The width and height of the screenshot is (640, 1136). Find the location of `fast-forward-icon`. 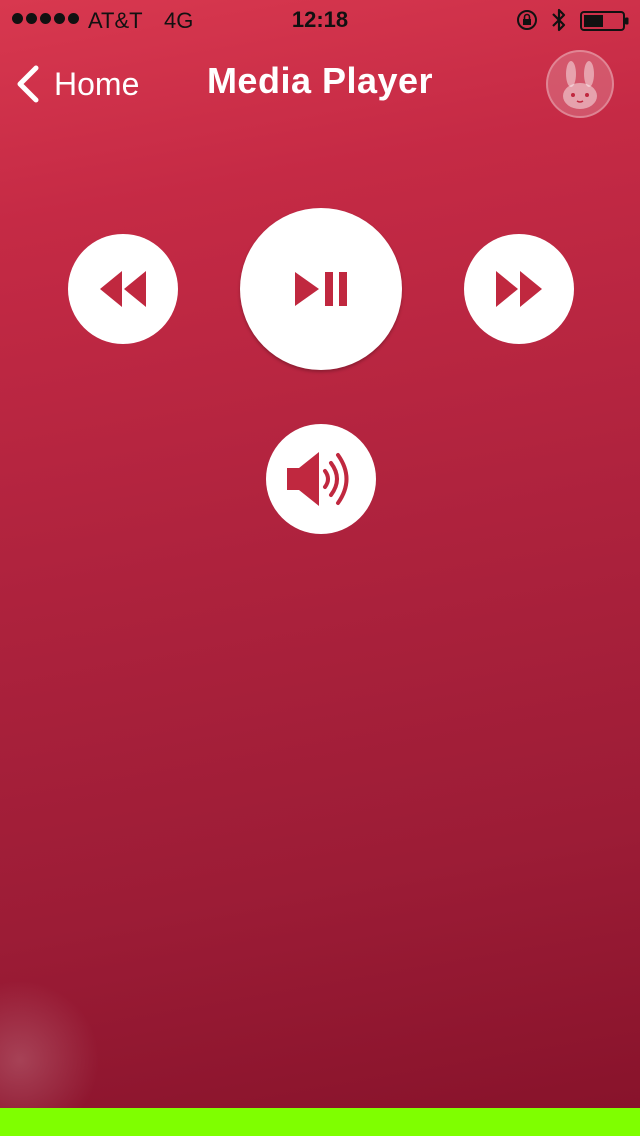

fast-forward-icon is located at coordinates (519, 289).